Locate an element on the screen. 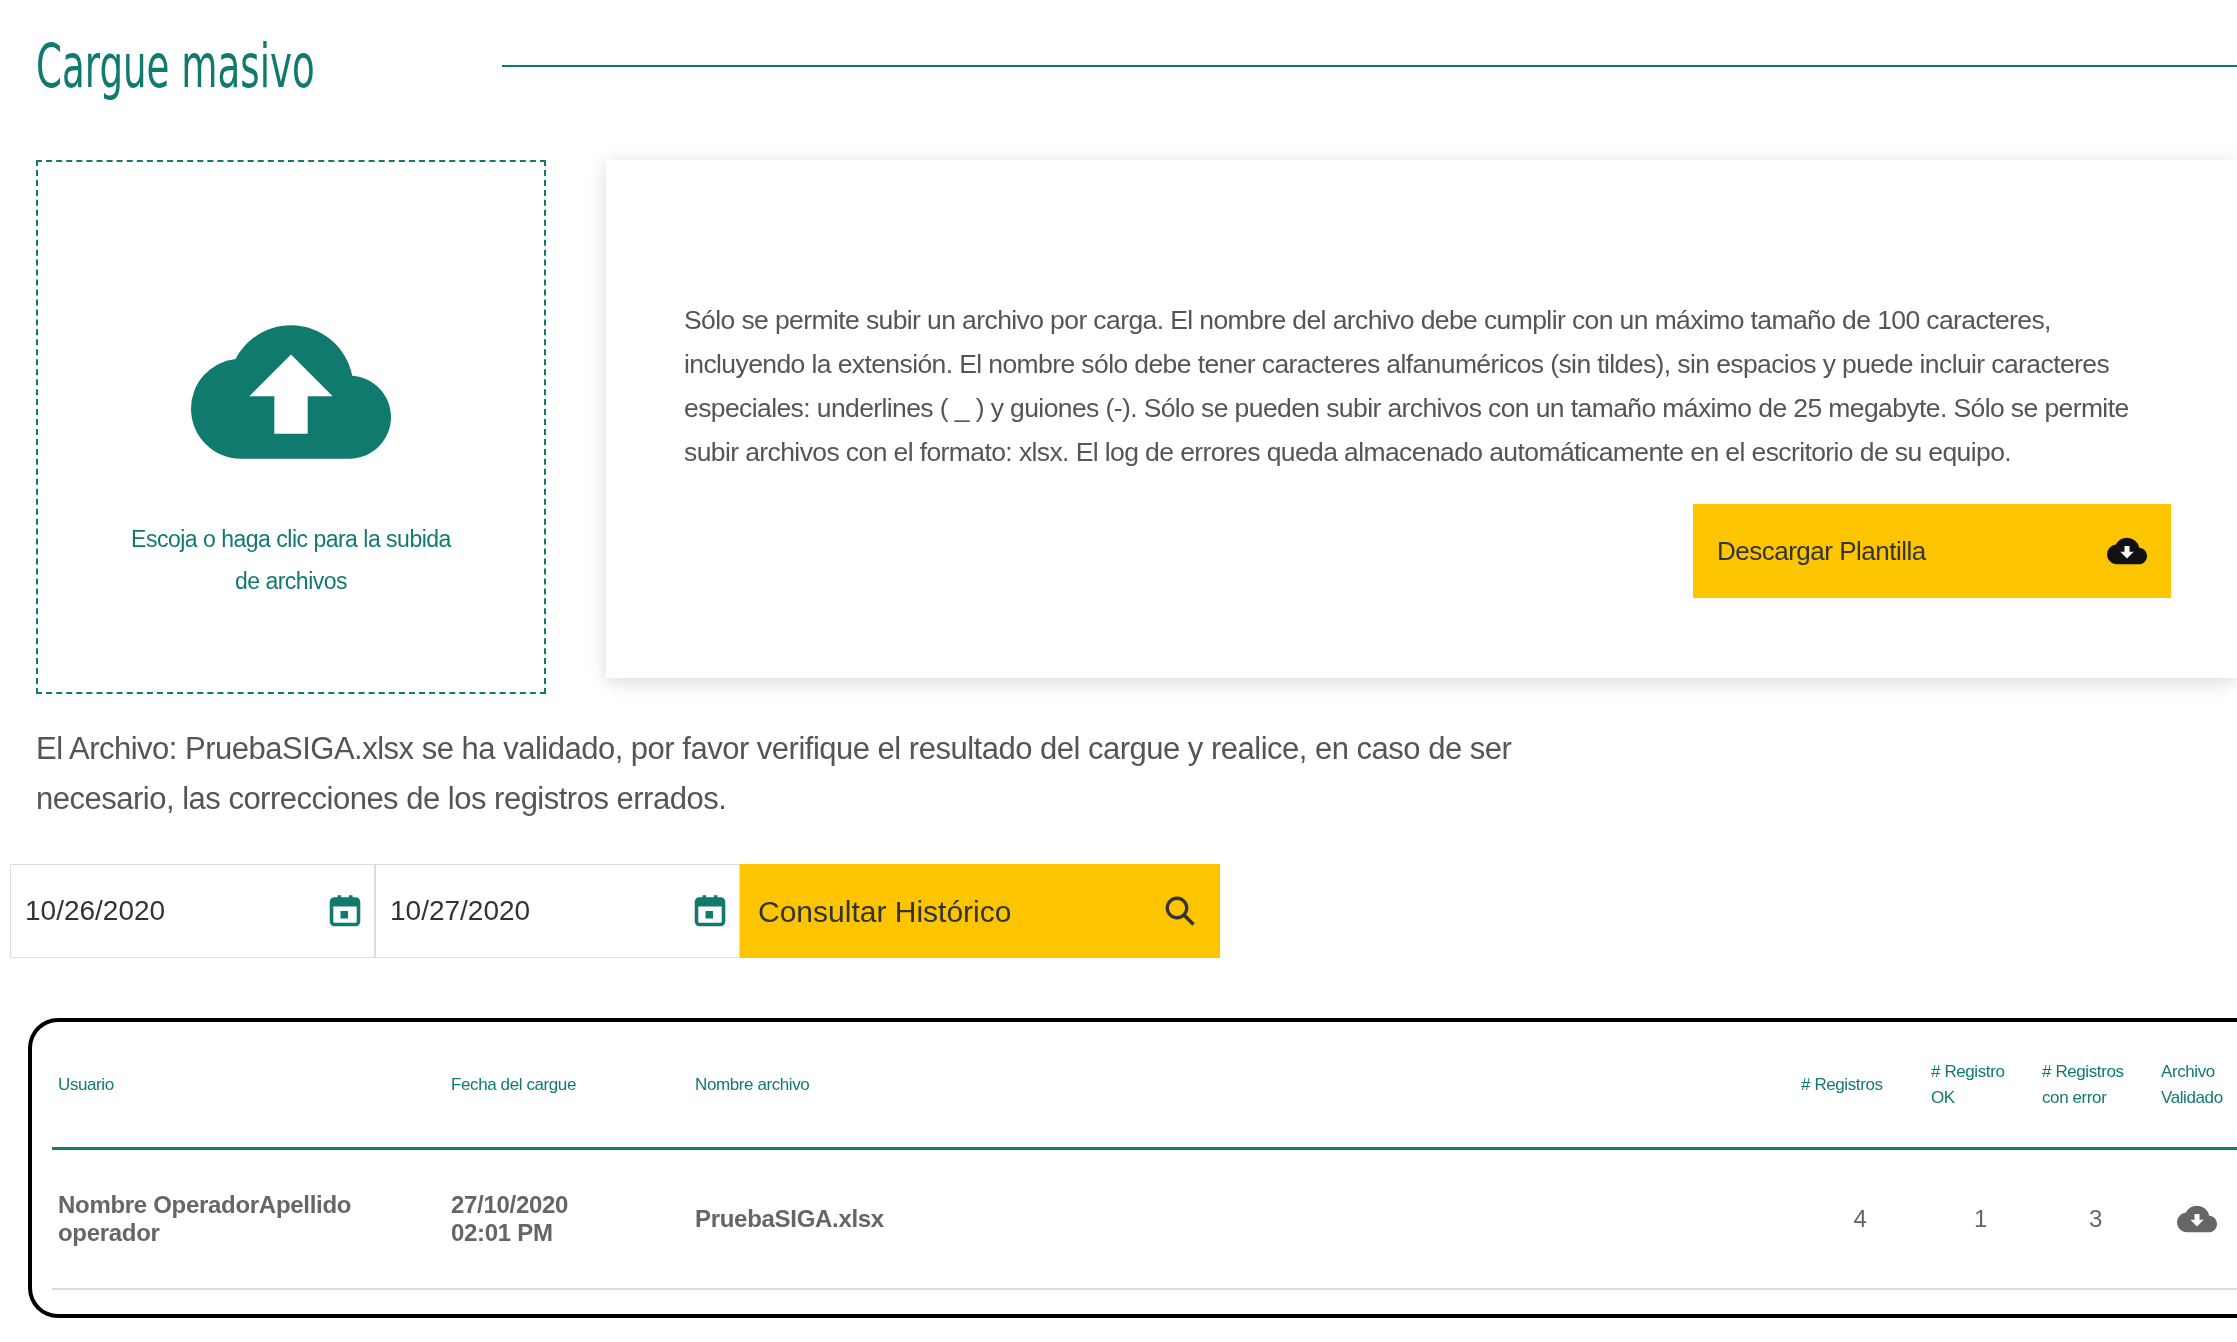 The height and width of the screenshot is (1342, 2237). table-cell: 27/10/2020 02:01 PM is located at coordinates (567, 1220).